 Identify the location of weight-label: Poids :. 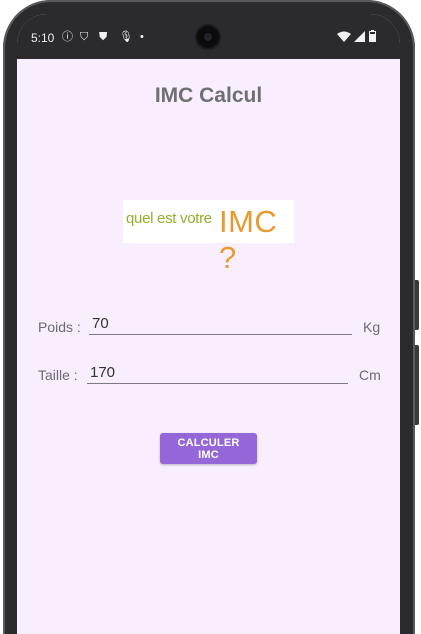
(59, 327).